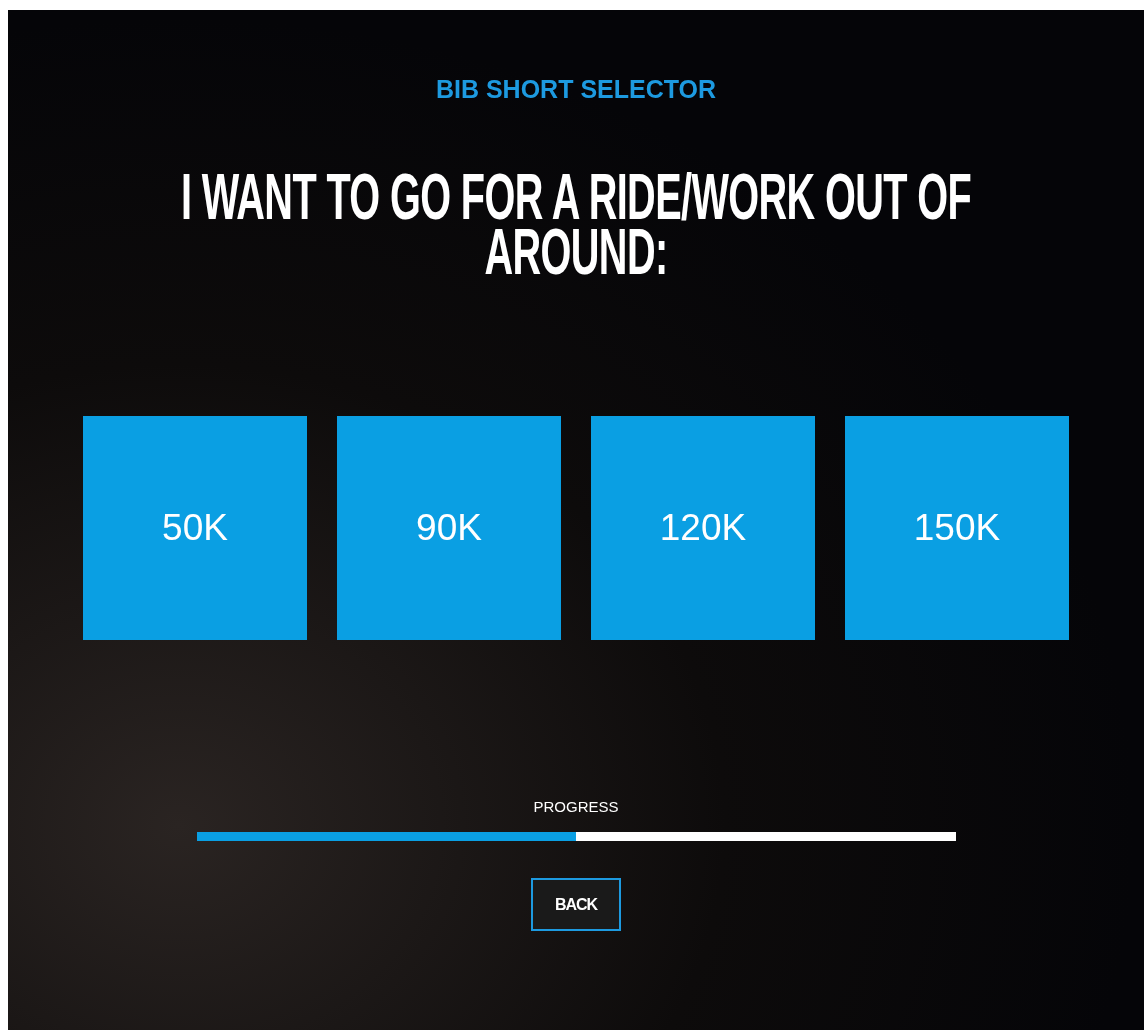 The image size is (1144, 1030). What do you see at coordinates (449, 528) in the screenshot?
I see `distance-option: 90K` at bounding box center [449, 528].